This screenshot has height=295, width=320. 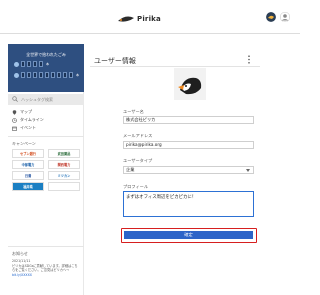 I want to click on sidebar-item-label: マップ, so click(x=26, y=111).